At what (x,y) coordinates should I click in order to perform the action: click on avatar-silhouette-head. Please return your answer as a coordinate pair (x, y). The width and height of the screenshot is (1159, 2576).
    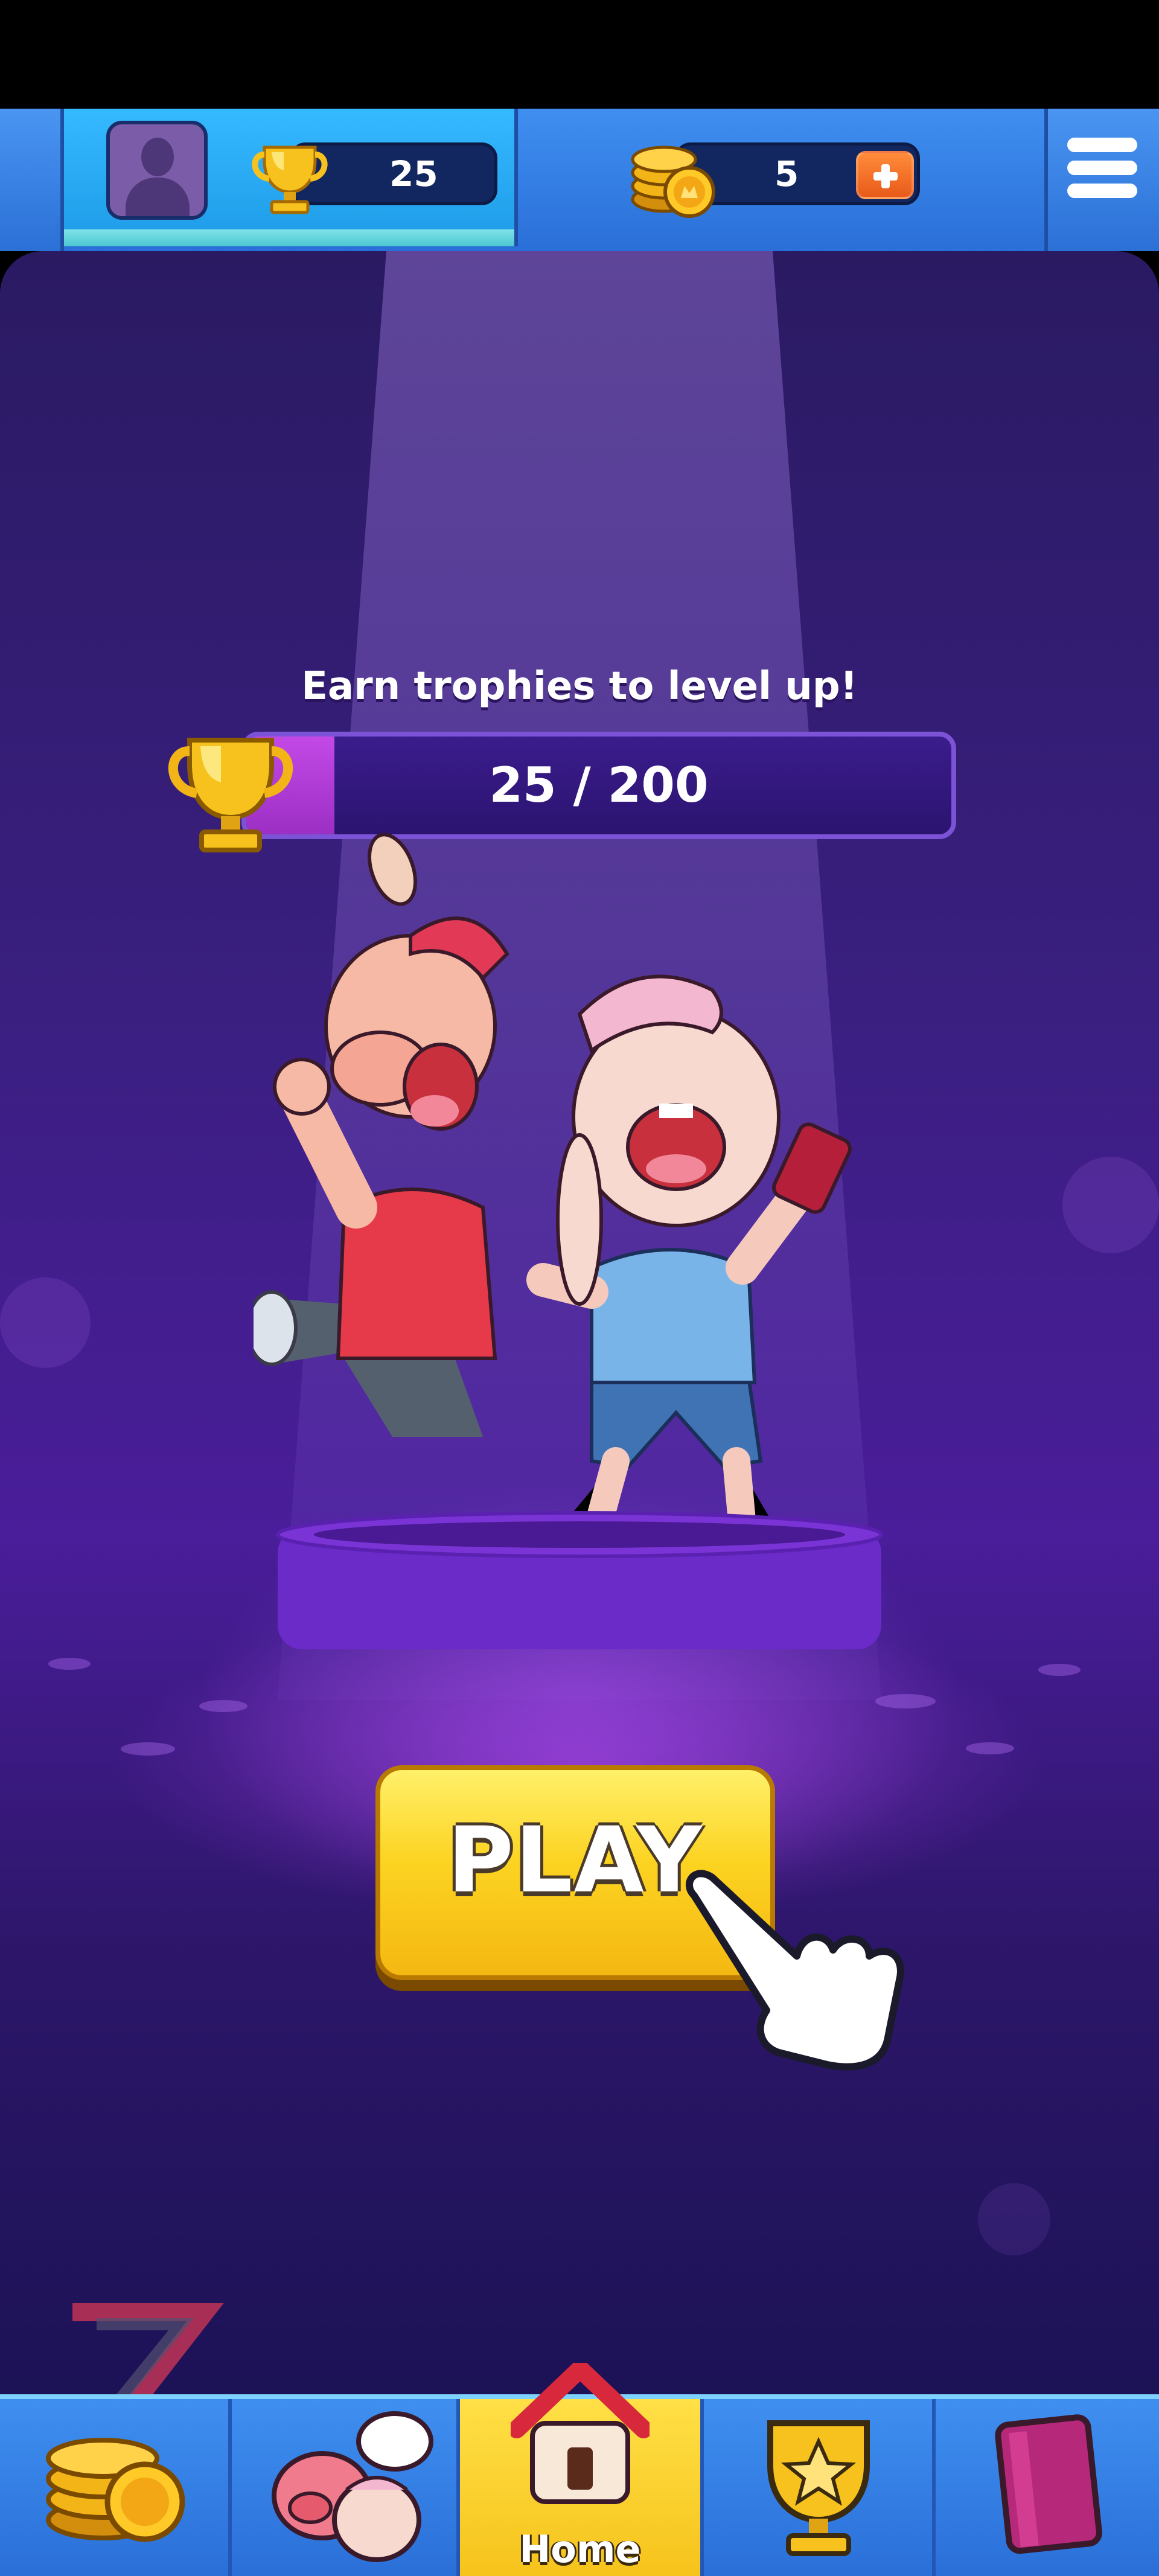
    Looking at the image, I should click on (157, 157).